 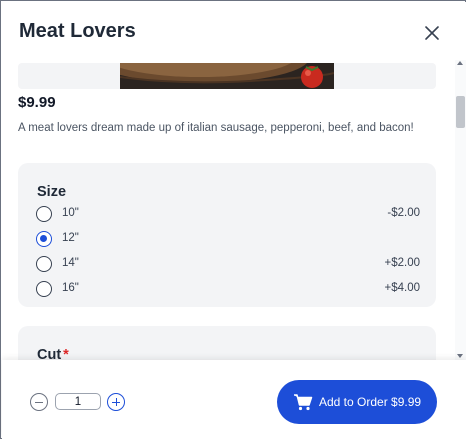 What do you see at coordinates (70, 238) in the screenshot?
I see `option-label: 12"` at bounding box center [70, 238].